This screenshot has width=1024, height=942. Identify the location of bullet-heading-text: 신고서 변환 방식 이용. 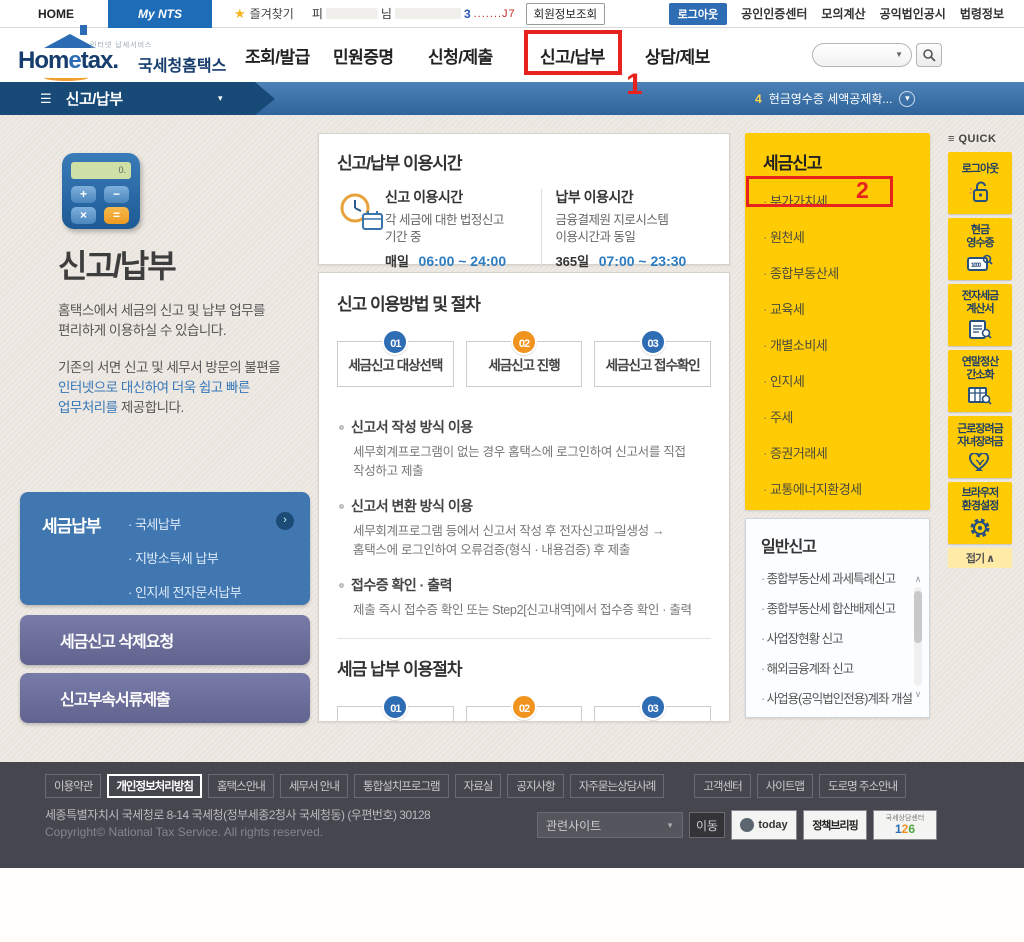
(412, 506).